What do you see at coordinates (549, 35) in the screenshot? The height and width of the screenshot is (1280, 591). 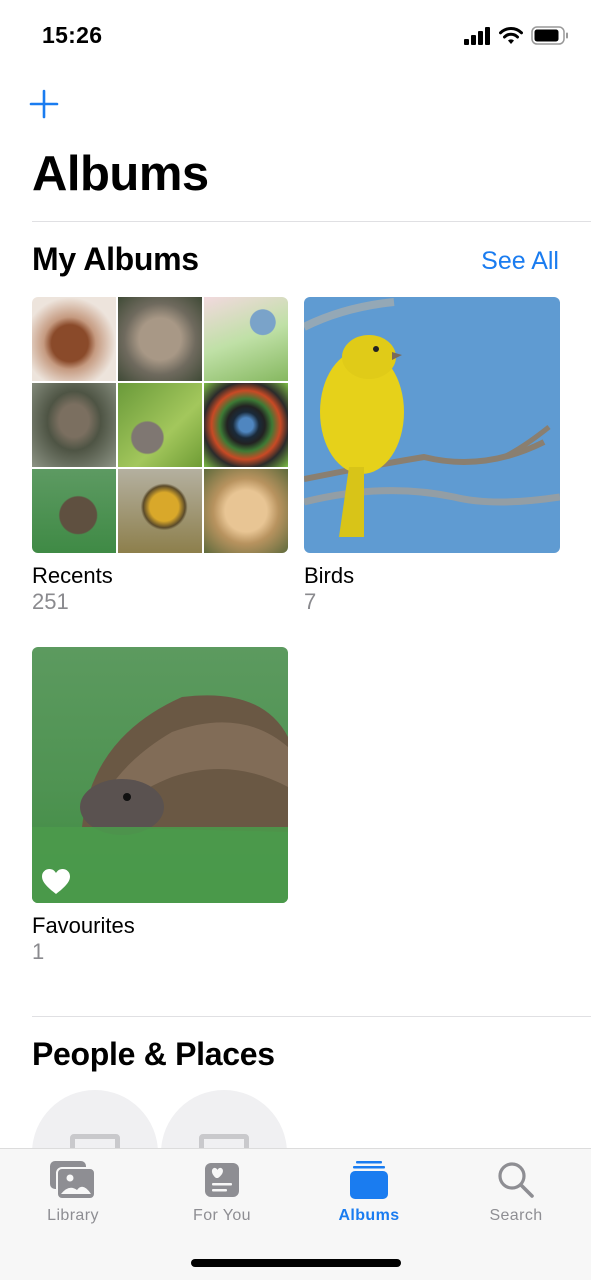 I see `battery-icon` at bounding box center [549, 35].